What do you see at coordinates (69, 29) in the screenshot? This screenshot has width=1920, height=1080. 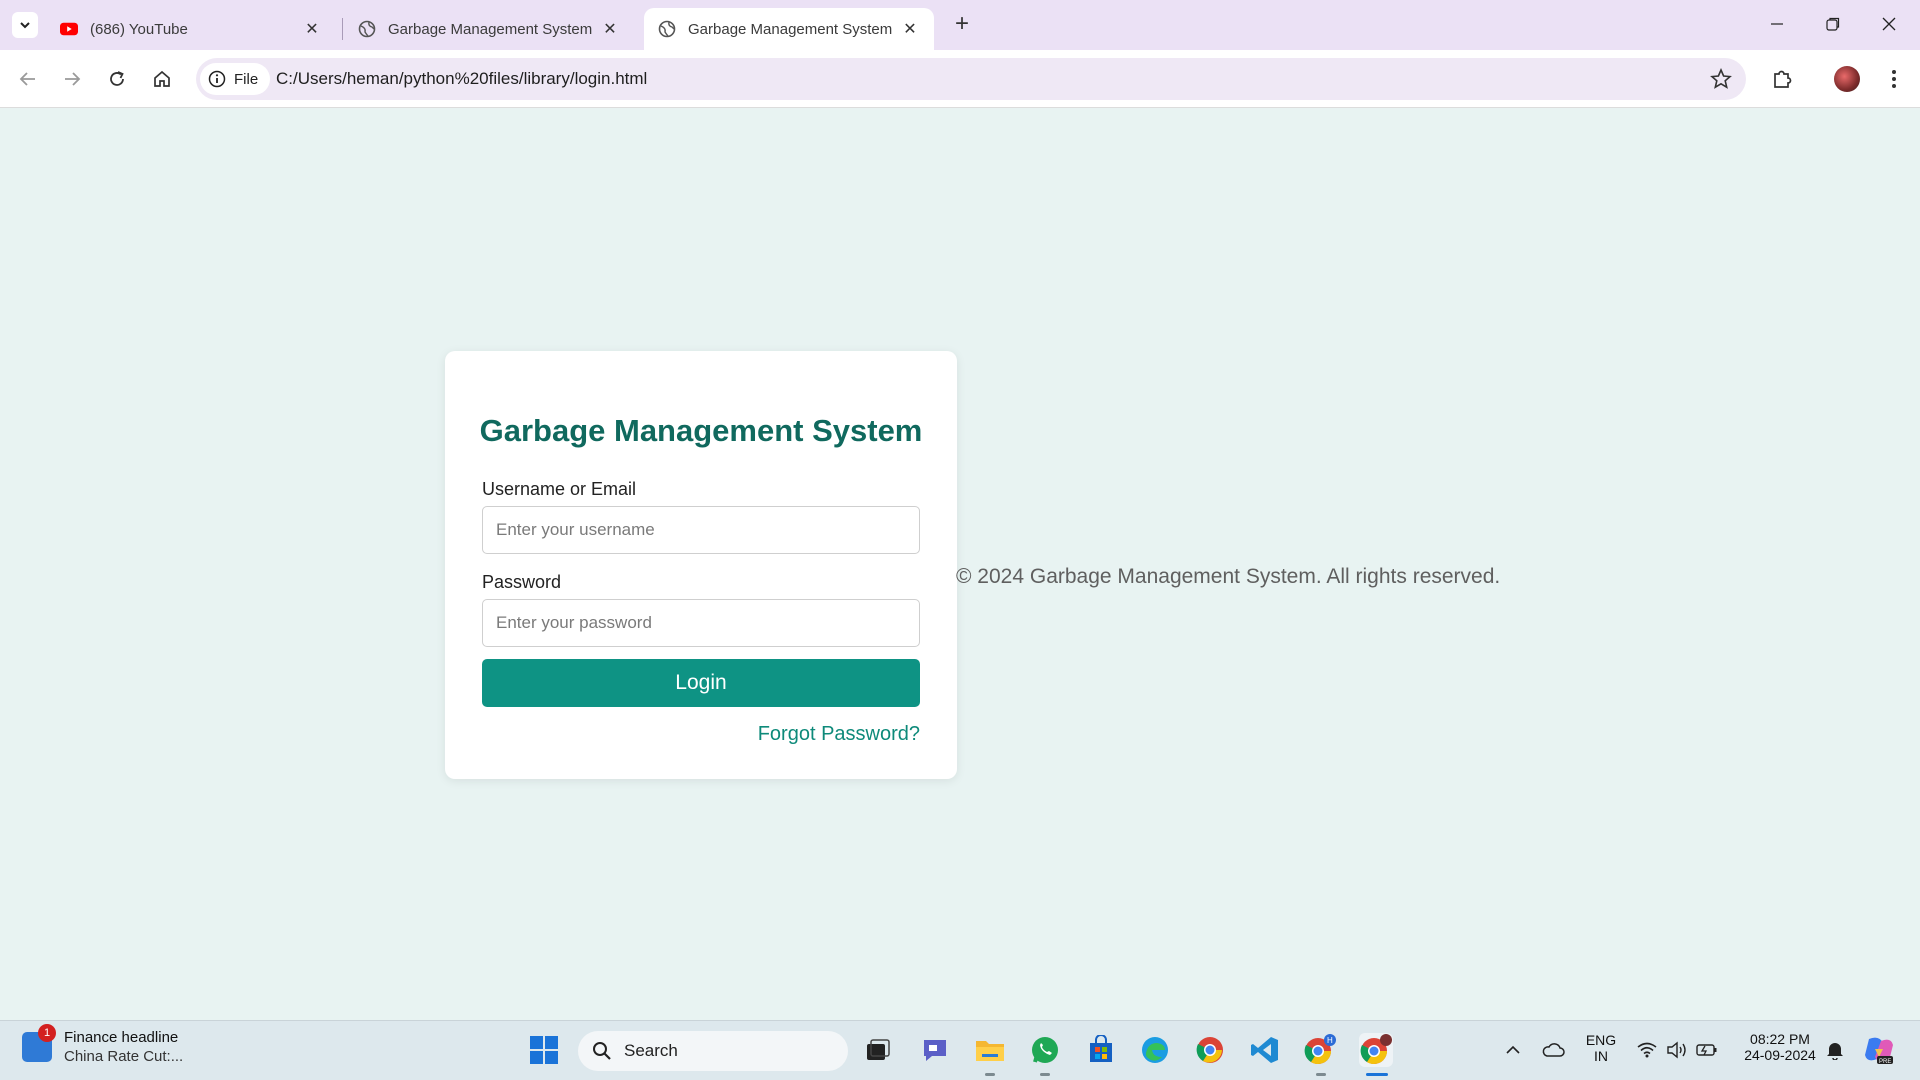 I see `youtube-icon` at bounding box center [69, 29].